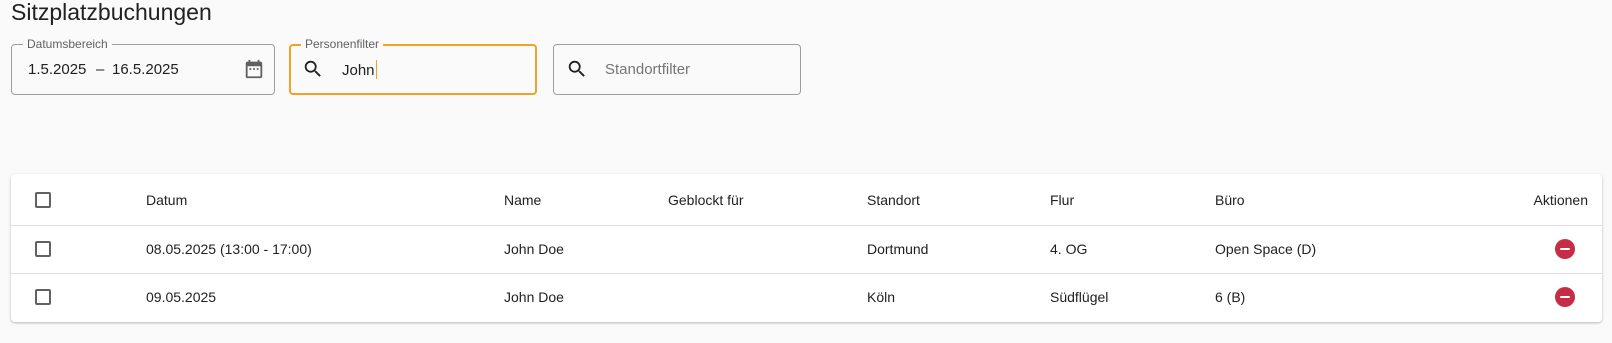 The width and height of the screenshot is (1612, 343). What do you see at coordinates (145, 70) in the screenshot?
I see `date-range-end: 16.5.2025` at bounding box center [145, 70].